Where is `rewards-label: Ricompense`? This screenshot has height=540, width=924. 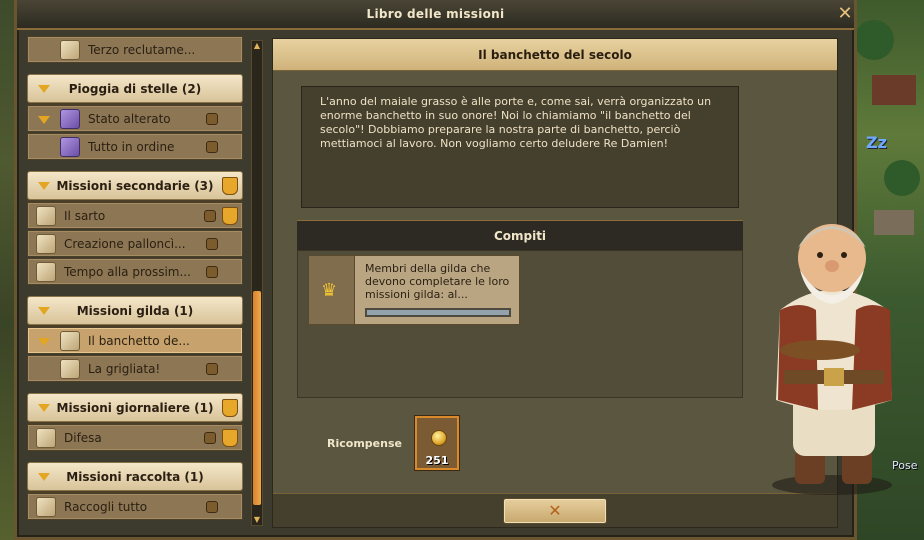 rewards-label: Ricompense is located at coordinates (364, 443).